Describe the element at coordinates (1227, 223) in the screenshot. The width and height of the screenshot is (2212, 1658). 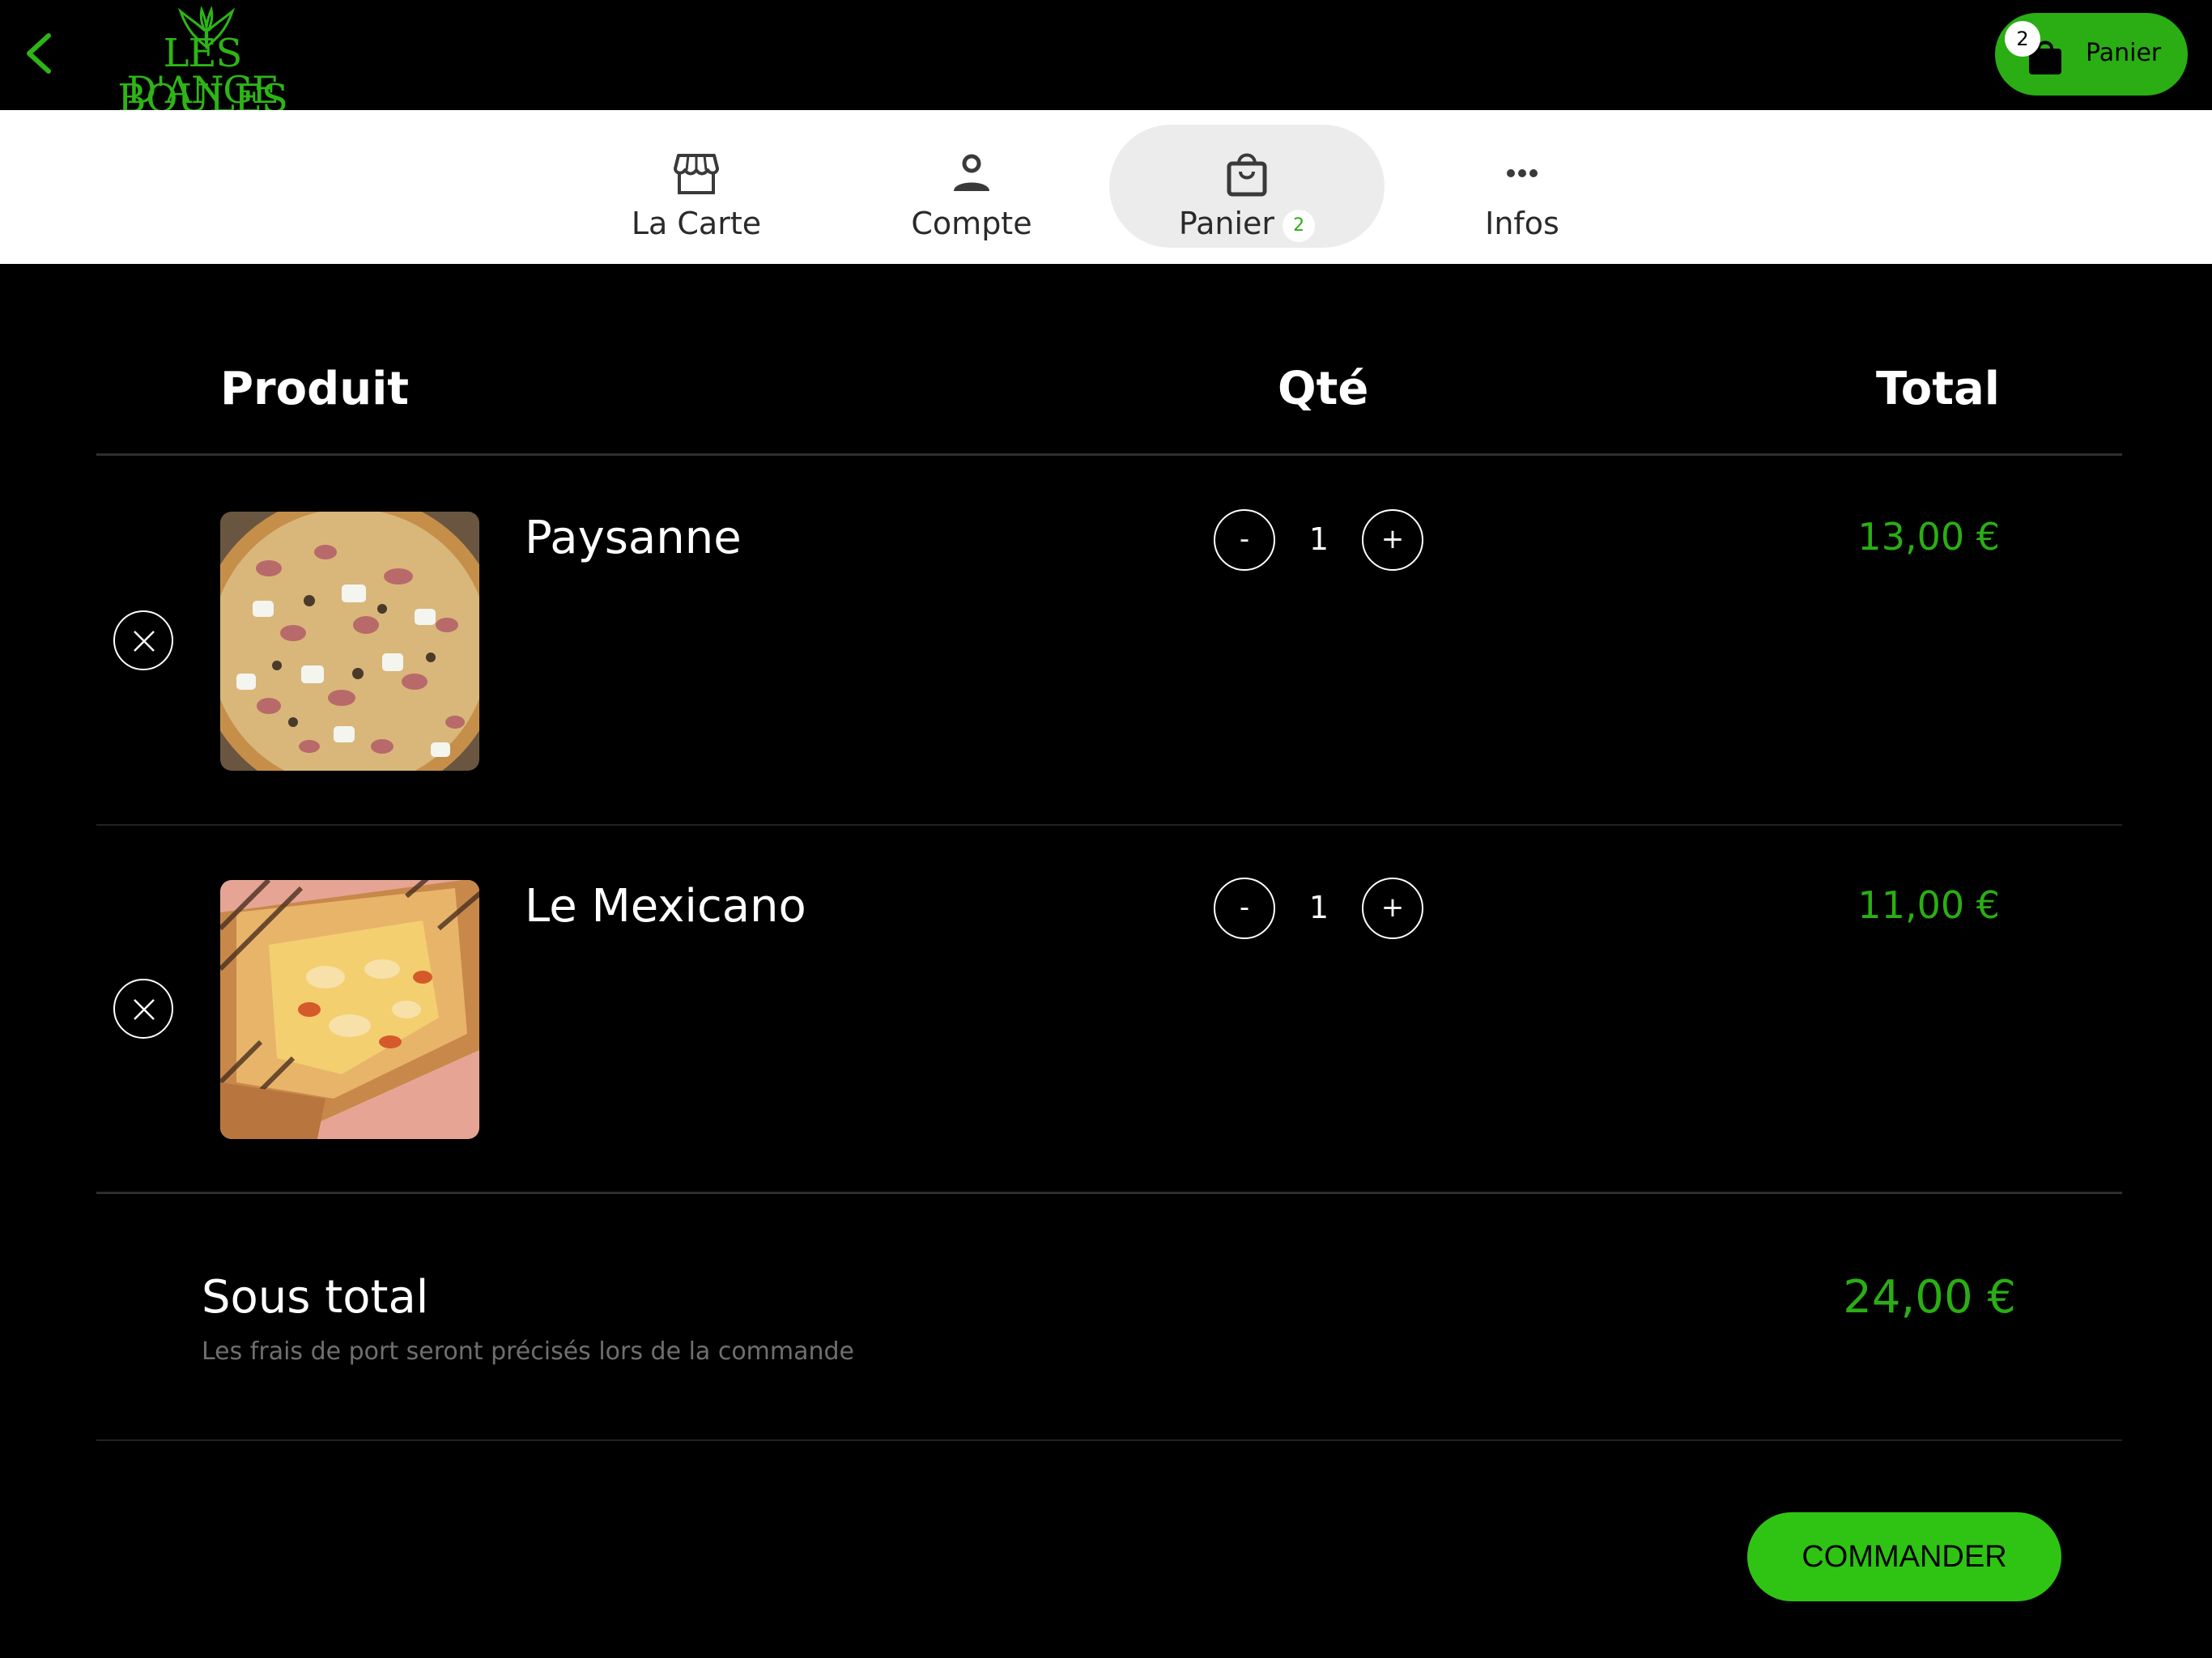
I see `tab-label: Panier` at that location.